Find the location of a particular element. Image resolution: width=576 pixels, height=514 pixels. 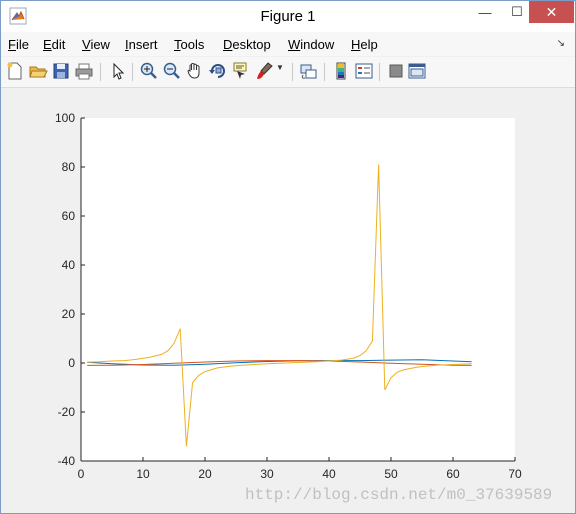

y-tick-label: 80 is located at coordinates (69, 167).